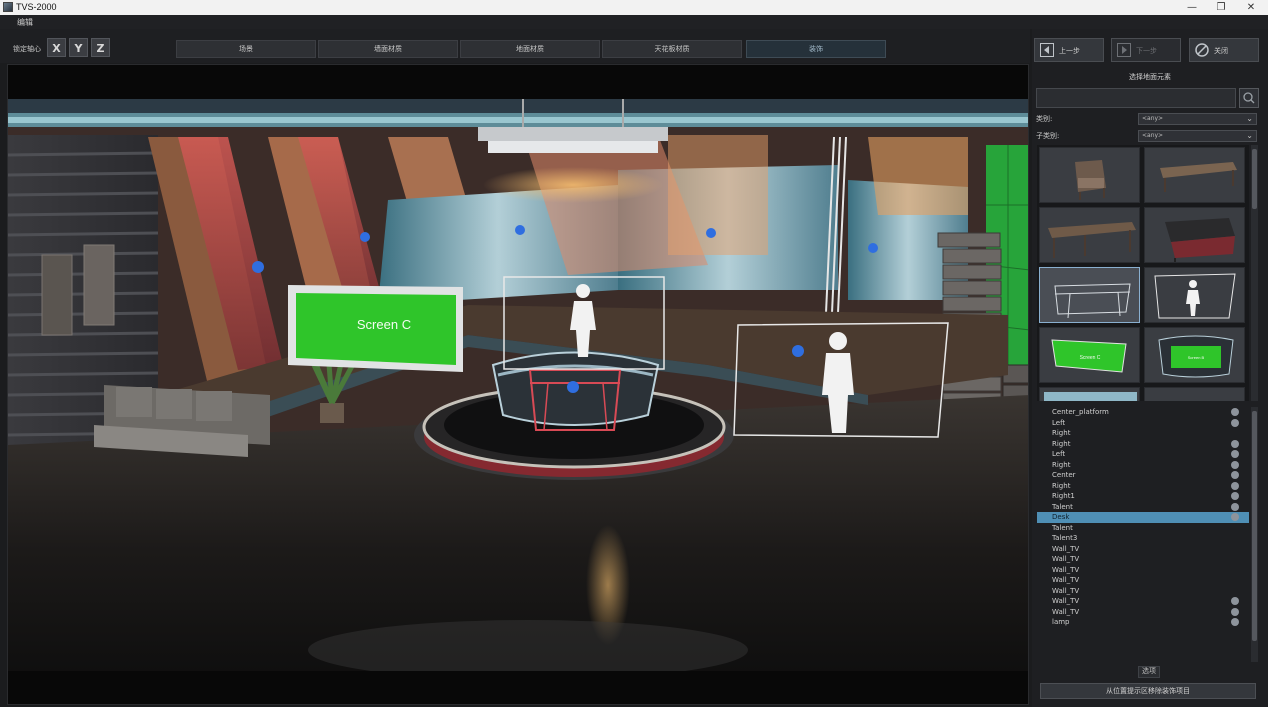 The image size is (1268, 707). Describe the element at coordinates (634, 22) in the screenshot. I see `menu-bar: 编辑` at that location.